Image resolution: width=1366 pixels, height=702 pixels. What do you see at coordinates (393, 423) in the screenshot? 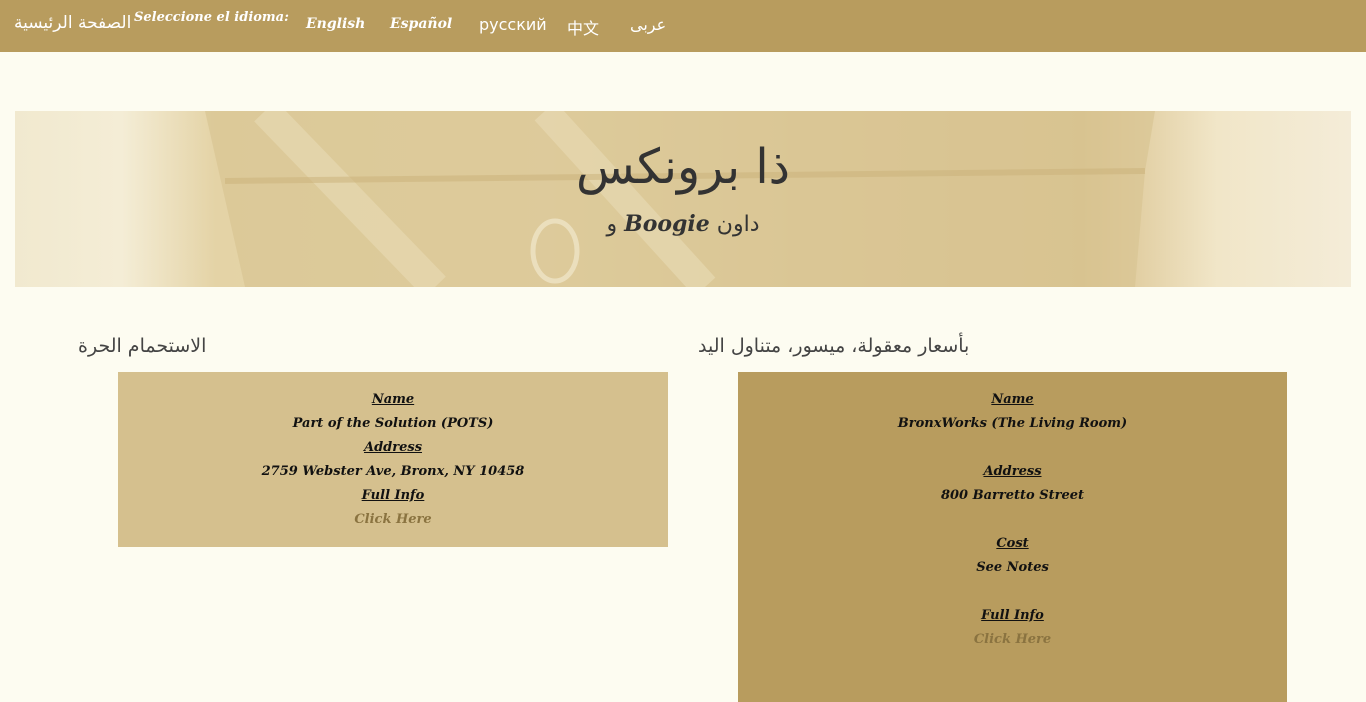
I see `name-value: Part of the Solution (POTS)` at bounding box center [393, 423].